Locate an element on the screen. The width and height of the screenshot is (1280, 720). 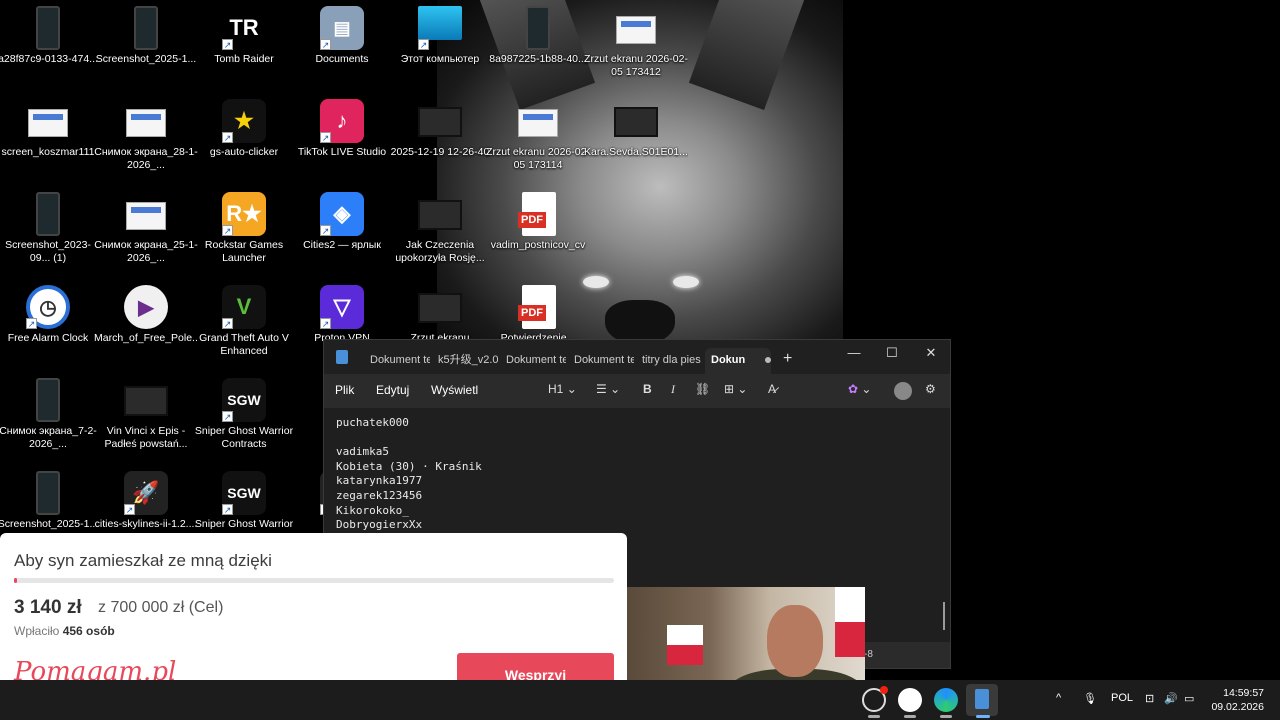
tray-chevron-up-icon: ^ is located at coordinates (1058, 698).